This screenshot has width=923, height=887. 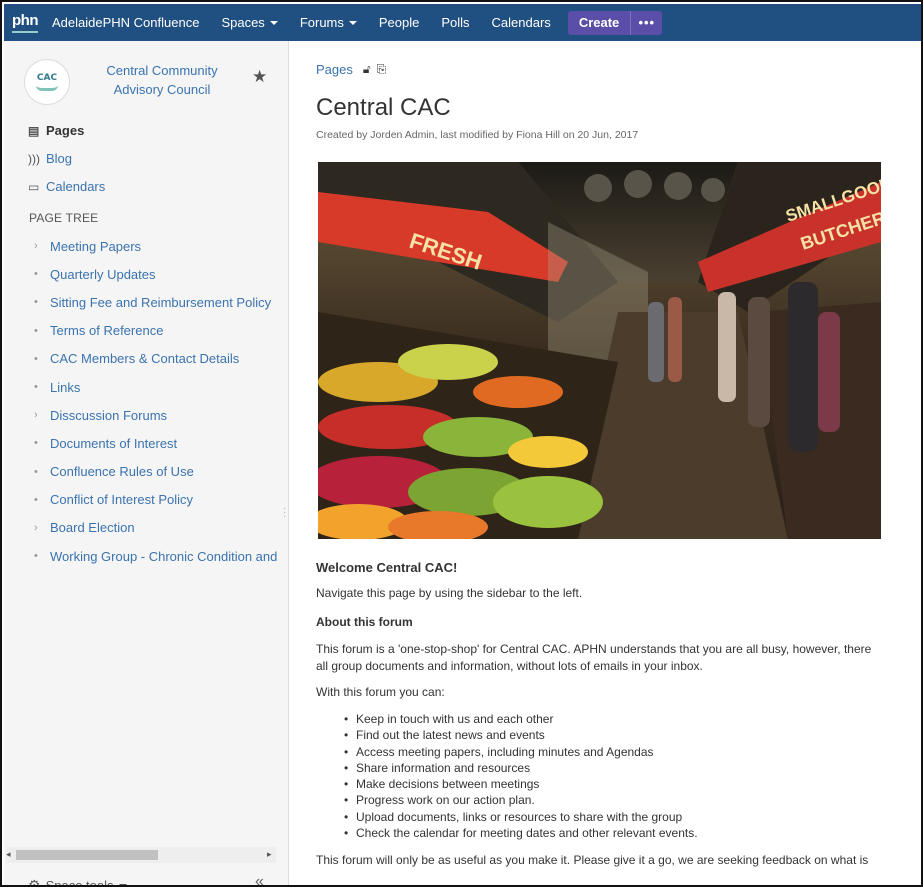 What do you see at coordinates (34, 882) in the screenshot?
I see `gear-icon: ⚙` at bounding box center [34, 882].